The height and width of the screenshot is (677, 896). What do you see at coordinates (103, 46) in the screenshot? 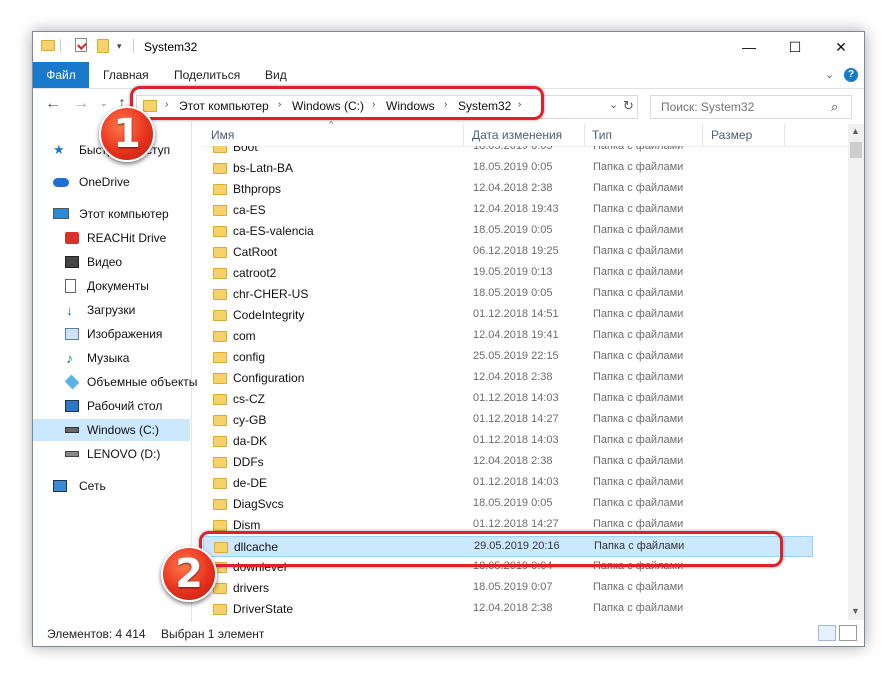
I see `new-folder-icon` at bounding box center [103, 46].